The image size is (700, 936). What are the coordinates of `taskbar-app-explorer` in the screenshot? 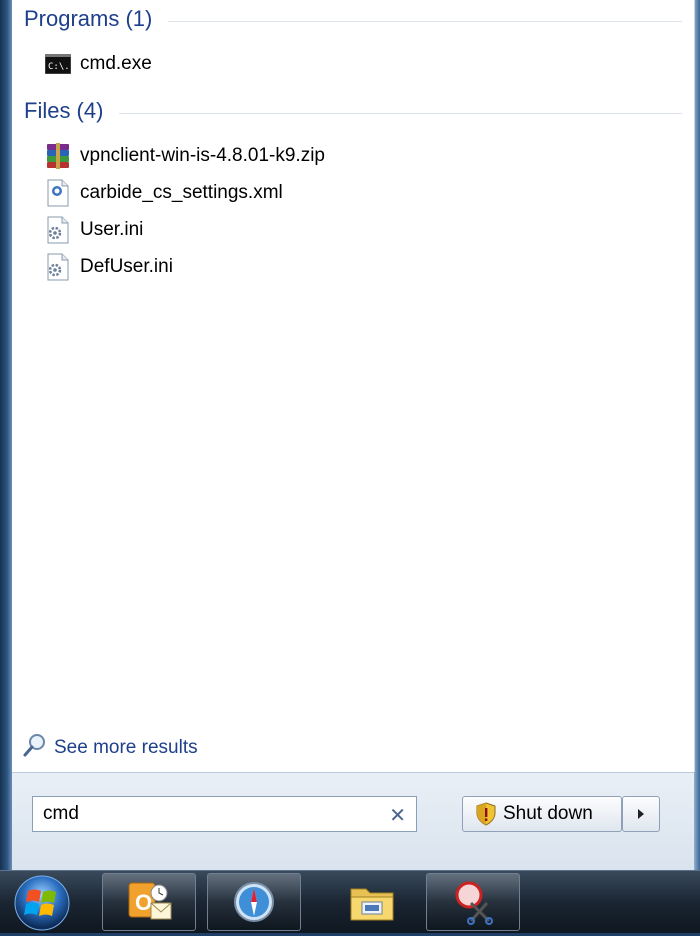 It's located at (372, 902).